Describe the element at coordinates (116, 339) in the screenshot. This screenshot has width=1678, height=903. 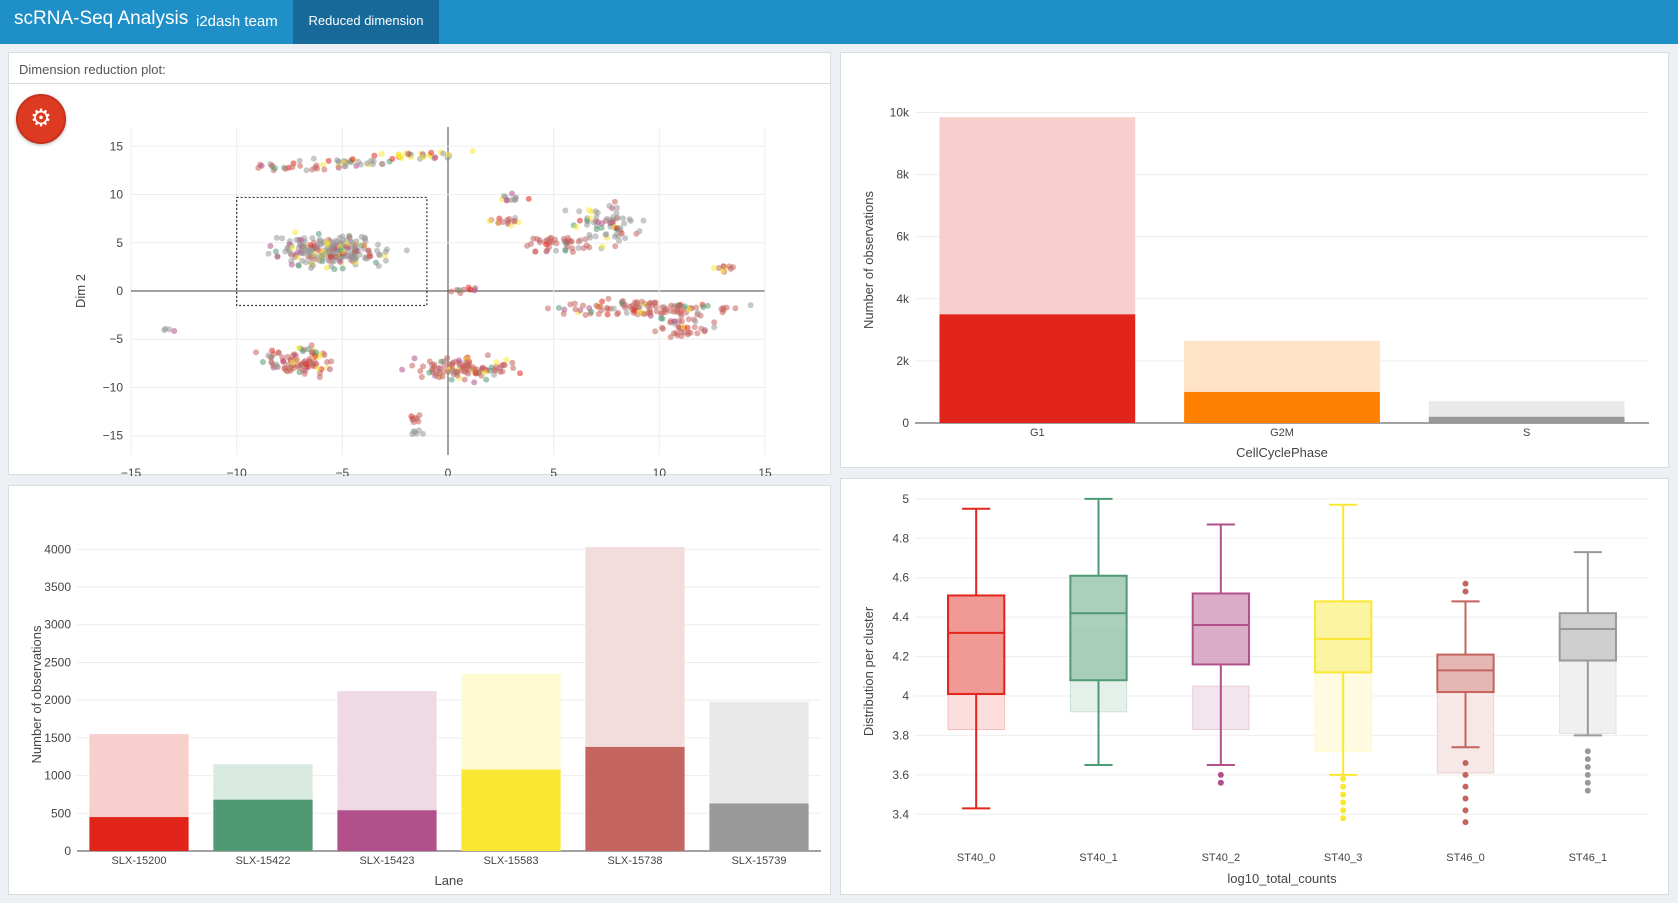
I see `y-tick-label: −5` at that location.